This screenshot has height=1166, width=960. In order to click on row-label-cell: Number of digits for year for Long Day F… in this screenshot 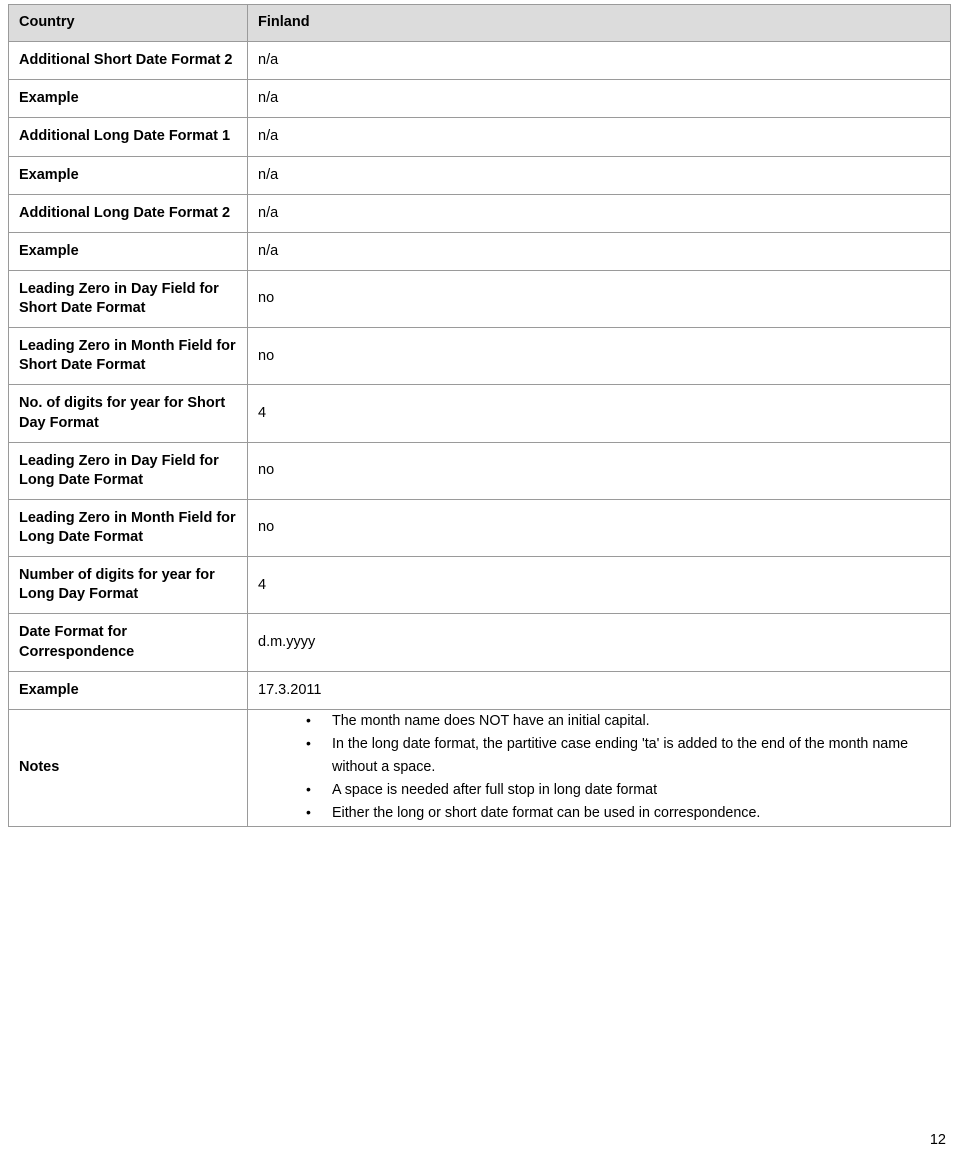, I will do `click(128, 585)`.